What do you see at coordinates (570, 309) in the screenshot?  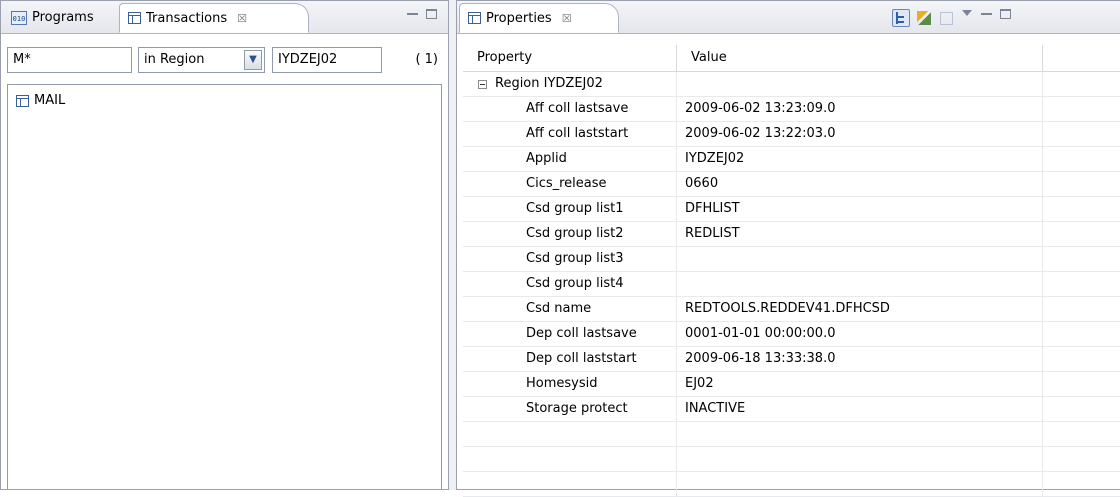 I see `property-name-cell: Csd name` at bounding box center [570, 309].